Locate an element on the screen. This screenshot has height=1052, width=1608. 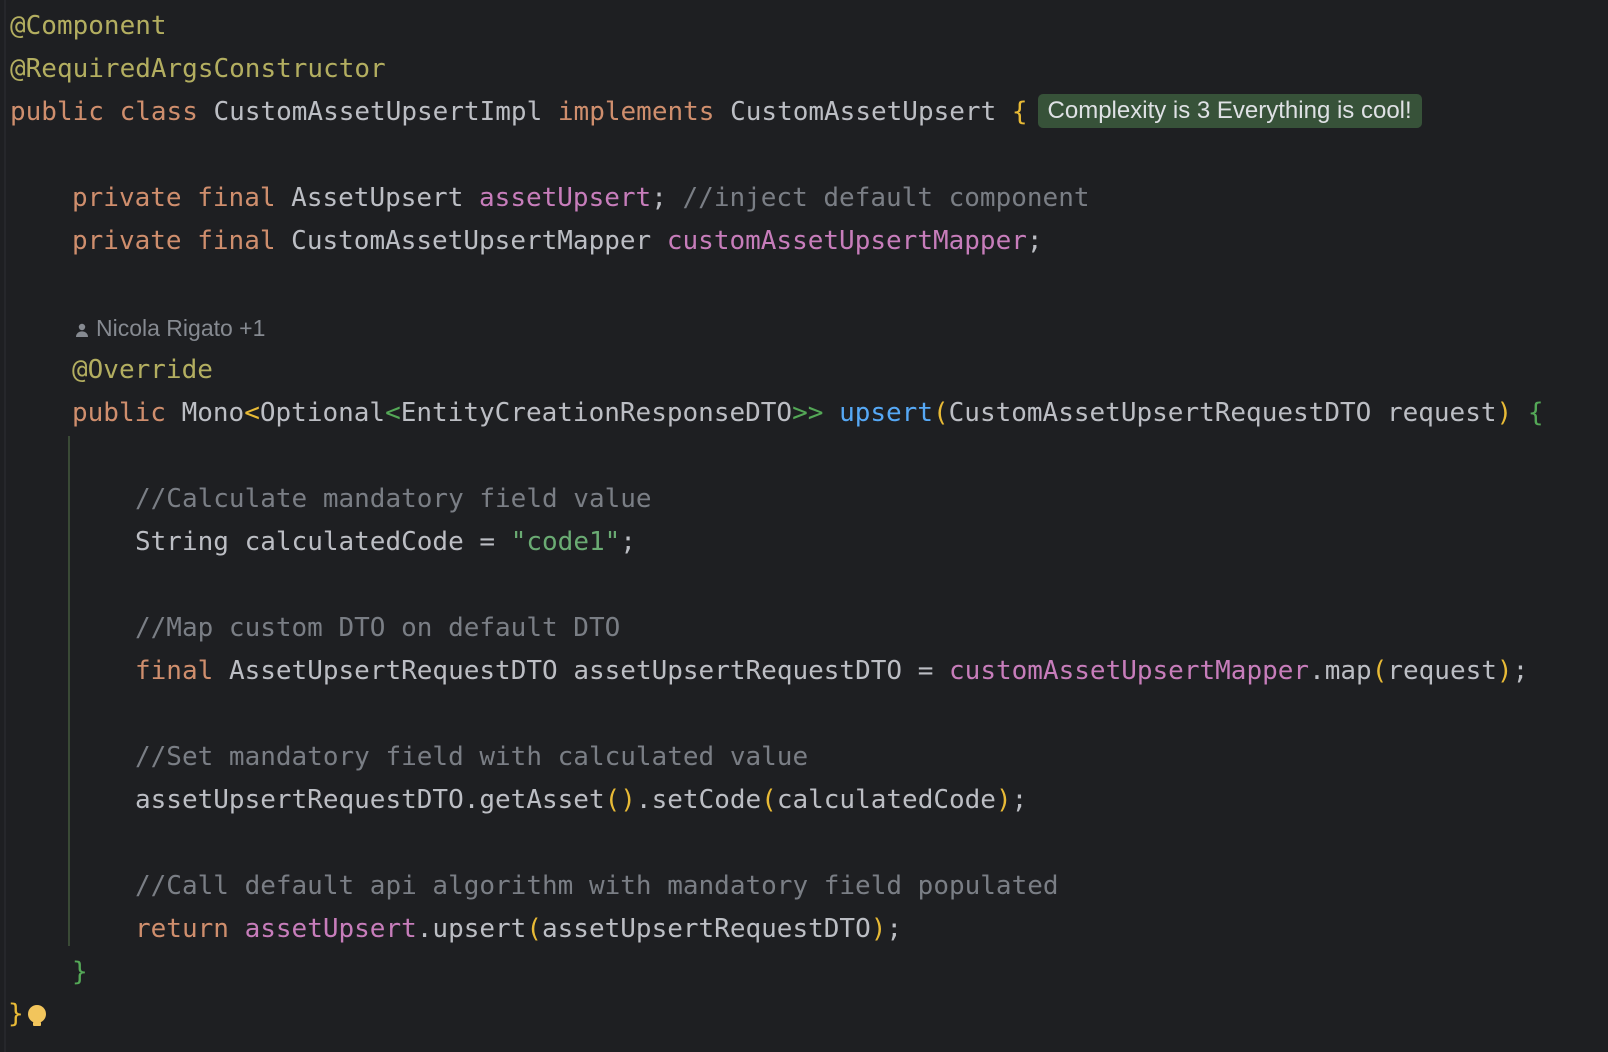
inline-comment: //inject default component is located at coordinates (886, 198).